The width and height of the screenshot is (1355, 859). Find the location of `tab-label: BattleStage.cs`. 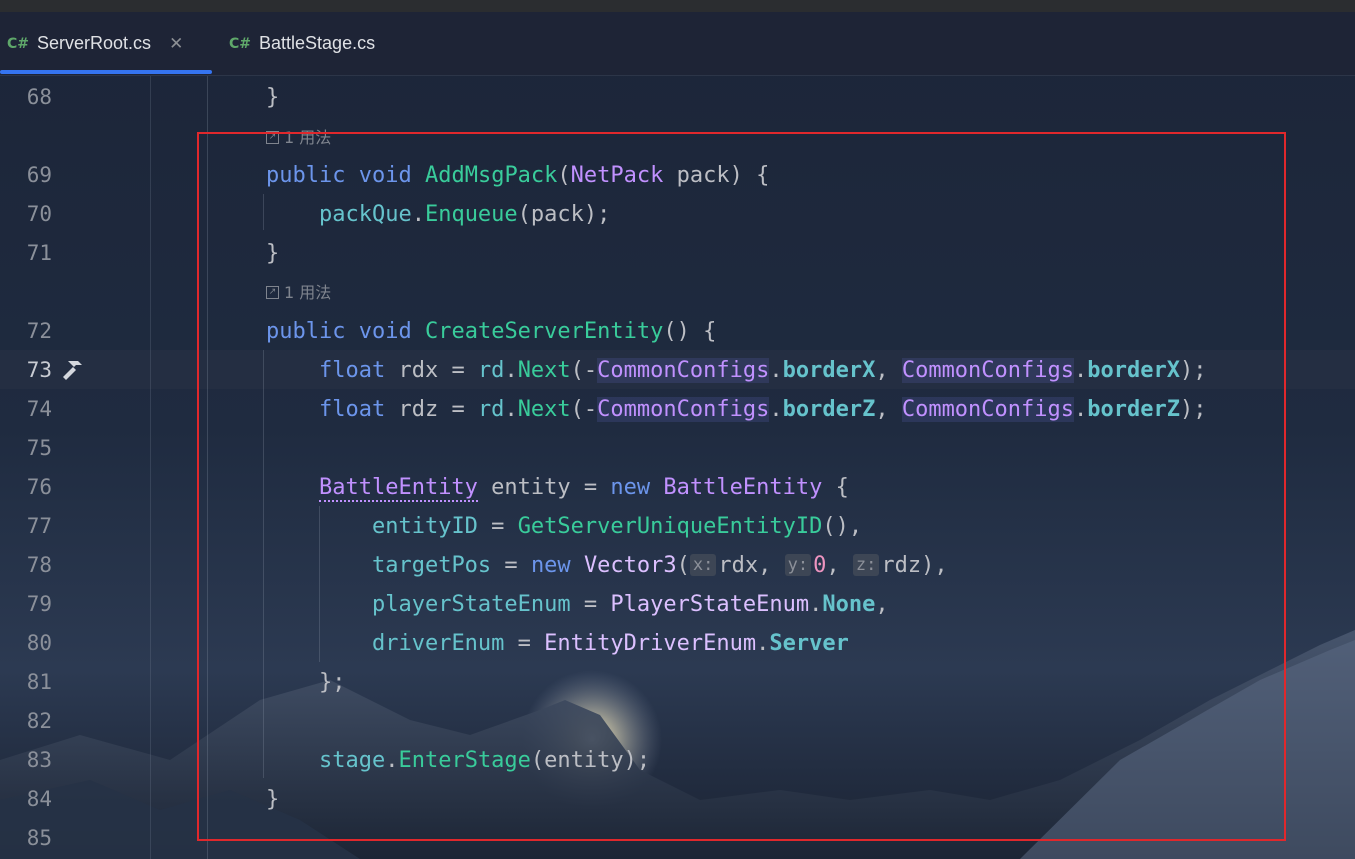

tab-label: BattleStage.cs is located at coordinates (317, 43).